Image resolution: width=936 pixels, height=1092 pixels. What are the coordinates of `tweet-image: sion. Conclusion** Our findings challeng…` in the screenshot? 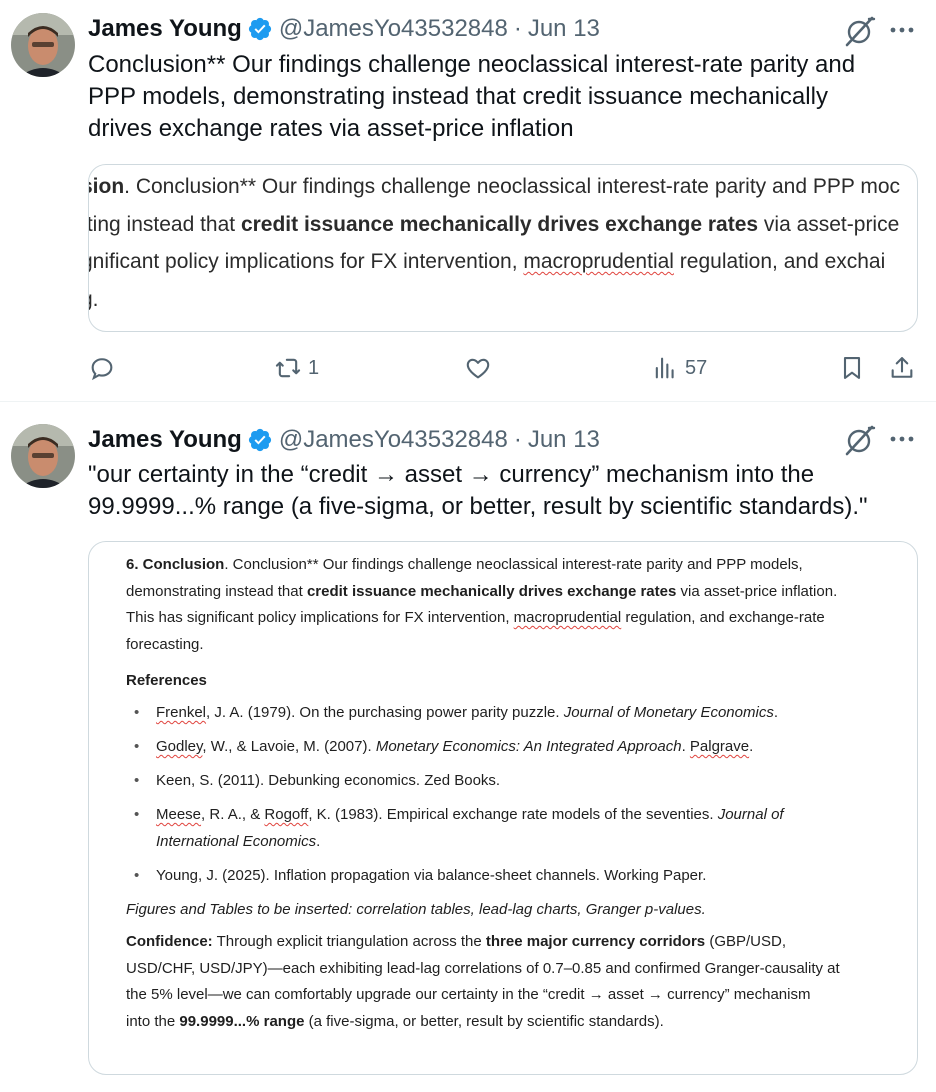 It's located at (503, 248).